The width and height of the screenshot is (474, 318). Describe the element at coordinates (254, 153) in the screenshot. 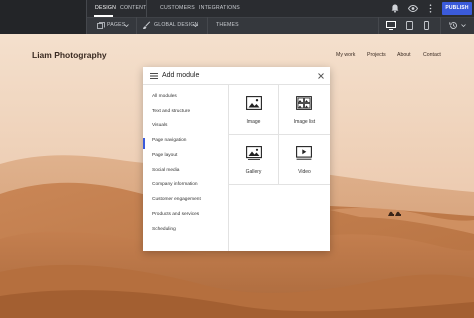

I see `gallery-icon` at that location.